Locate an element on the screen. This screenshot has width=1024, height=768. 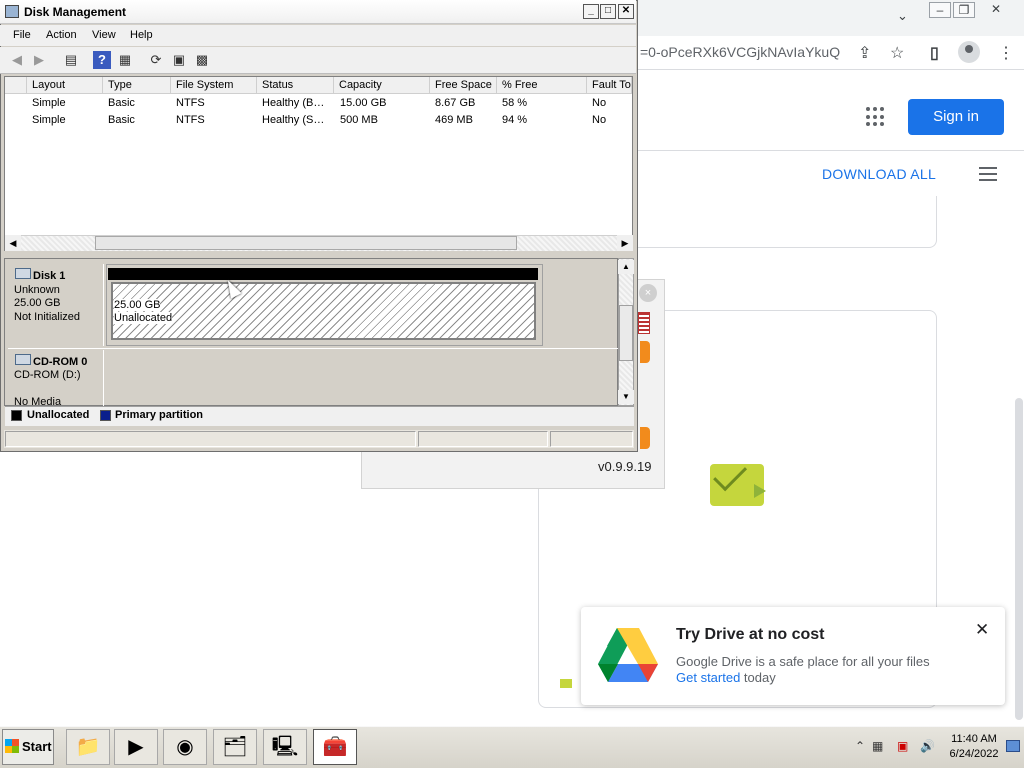
disk1-state: Not Initialized is located at coordinates (47, 317).